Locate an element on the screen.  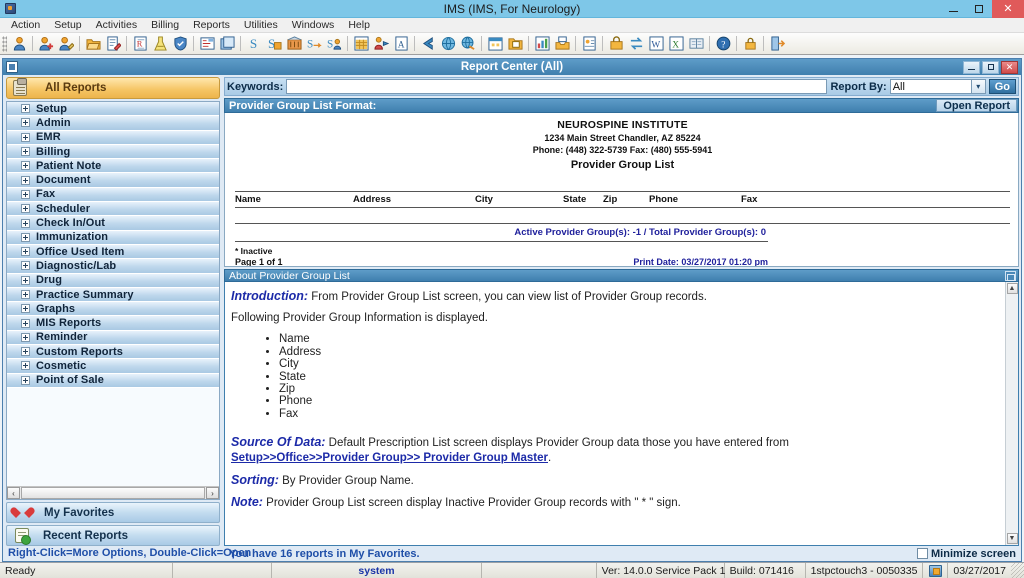
sidebar-item-point-of-sale: Point of Sale is located at coordinates (113, 380).